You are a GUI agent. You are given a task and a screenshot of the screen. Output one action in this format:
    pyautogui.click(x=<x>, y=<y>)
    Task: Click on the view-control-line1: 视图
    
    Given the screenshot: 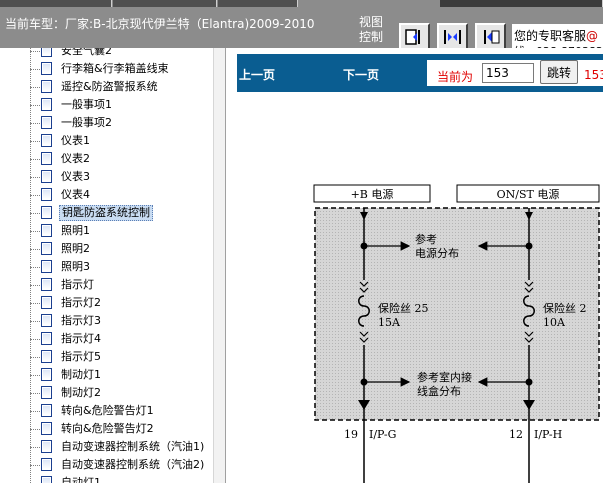 What is the action you would take?
    pyautogui.click(x=371, y=22)
    